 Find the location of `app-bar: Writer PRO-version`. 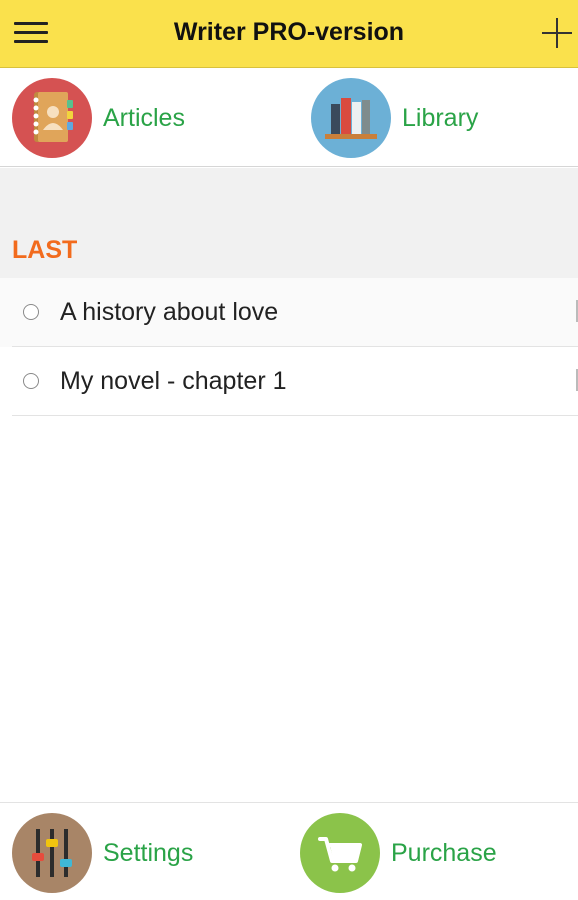

app-bar: Writer PRO-version is located at coordinates (289, 34).